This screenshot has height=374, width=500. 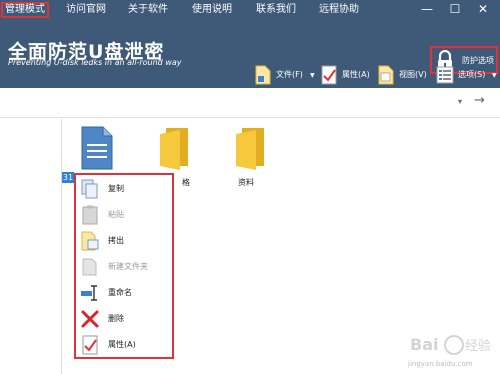 I want to click on menu-item-contact: 联系我们, so click(x=276, y=10).